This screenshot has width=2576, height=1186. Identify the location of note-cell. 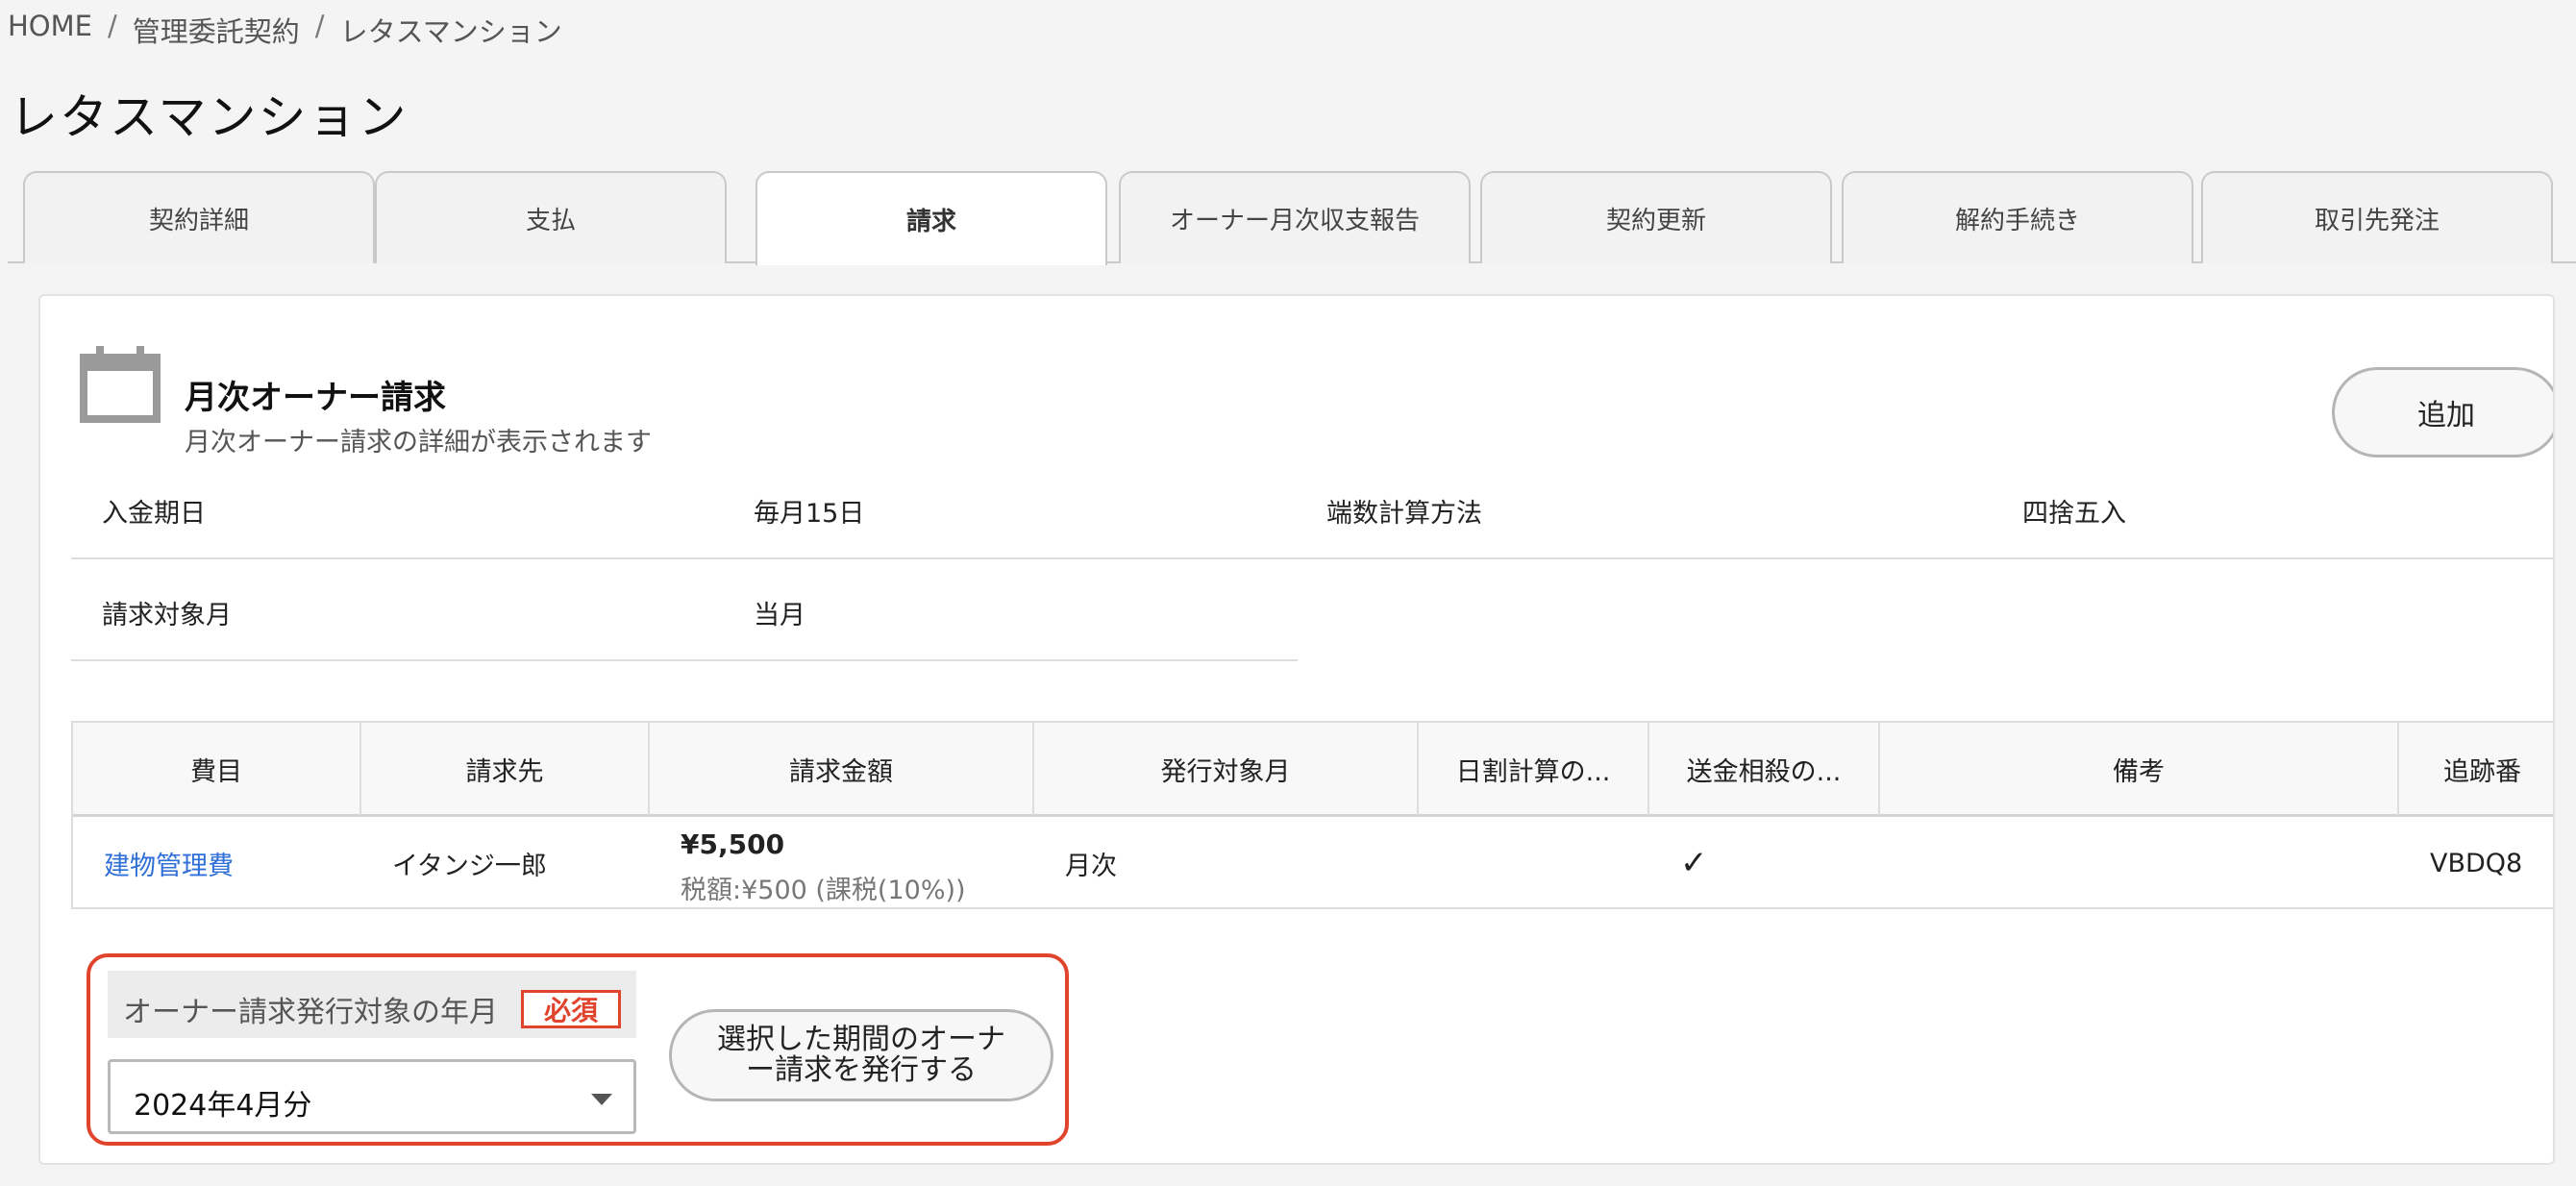
(1896, 863).